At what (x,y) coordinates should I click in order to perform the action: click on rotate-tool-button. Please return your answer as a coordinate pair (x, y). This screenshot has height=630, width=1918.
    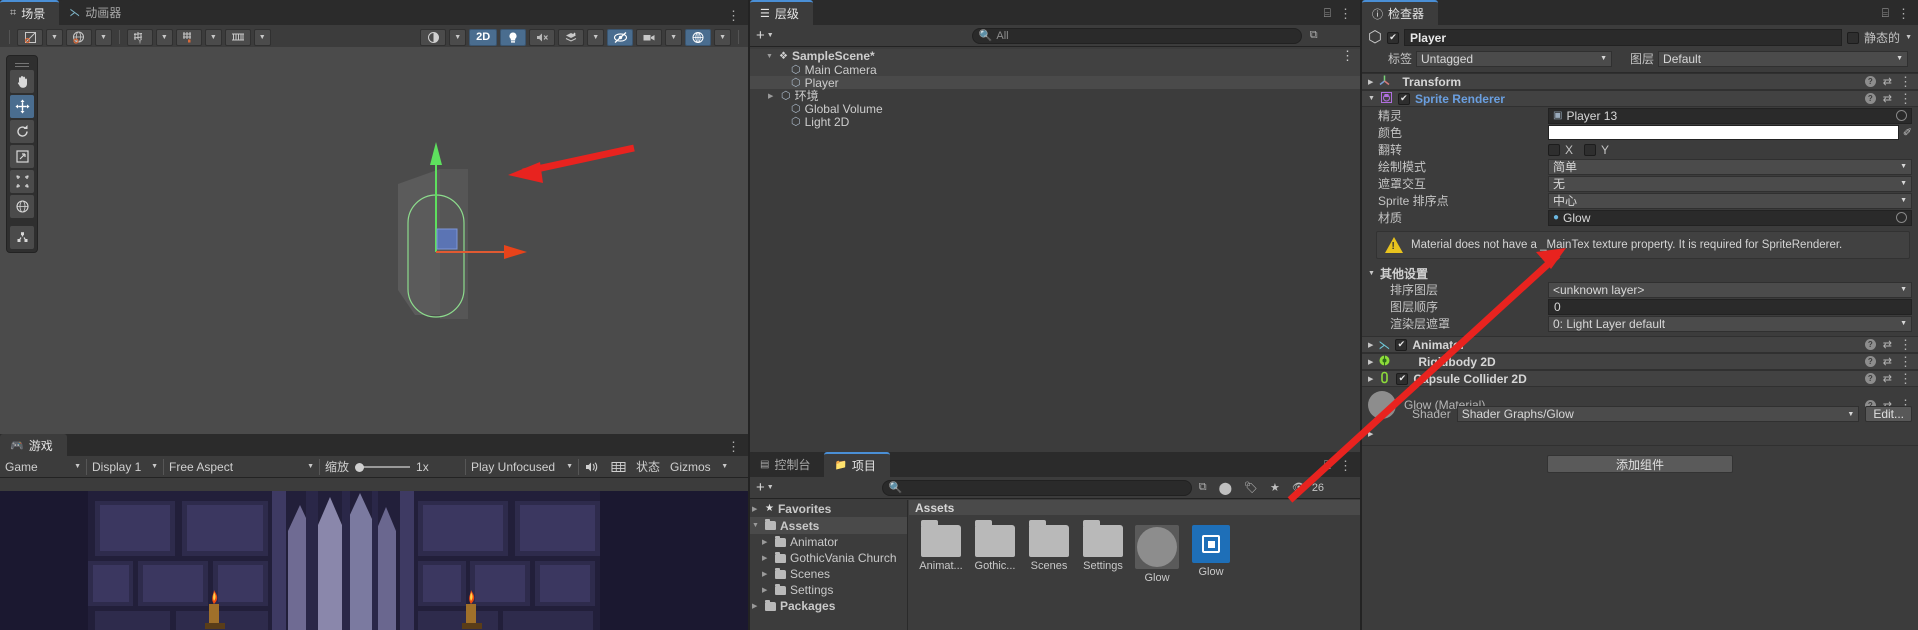
    Looking at the image, I should click on (22, 131).